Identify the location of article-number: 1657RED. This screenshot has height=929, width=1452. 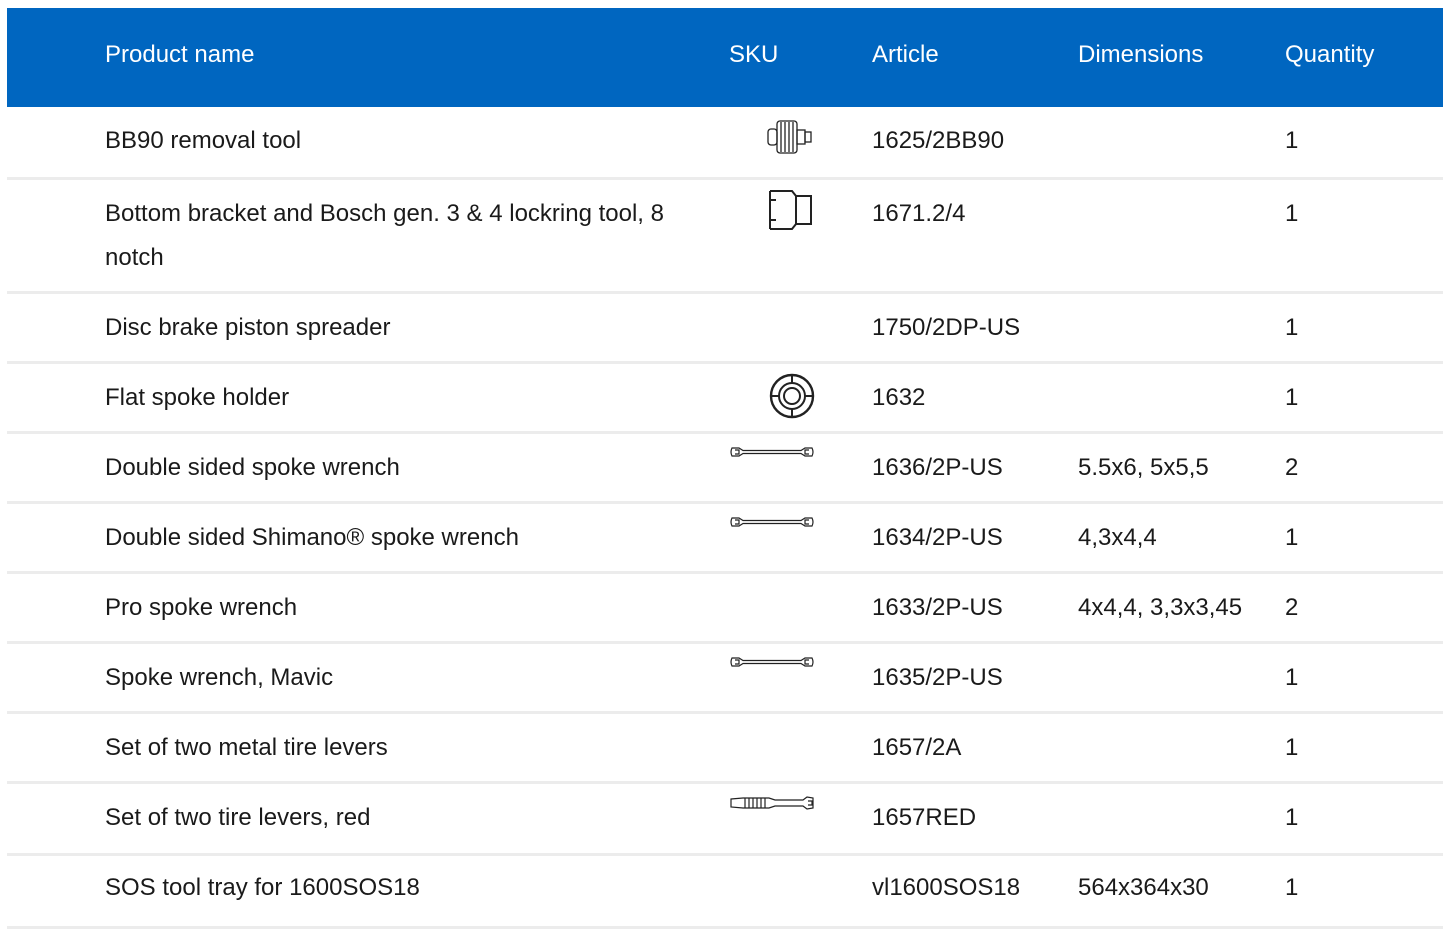
(924, 817).